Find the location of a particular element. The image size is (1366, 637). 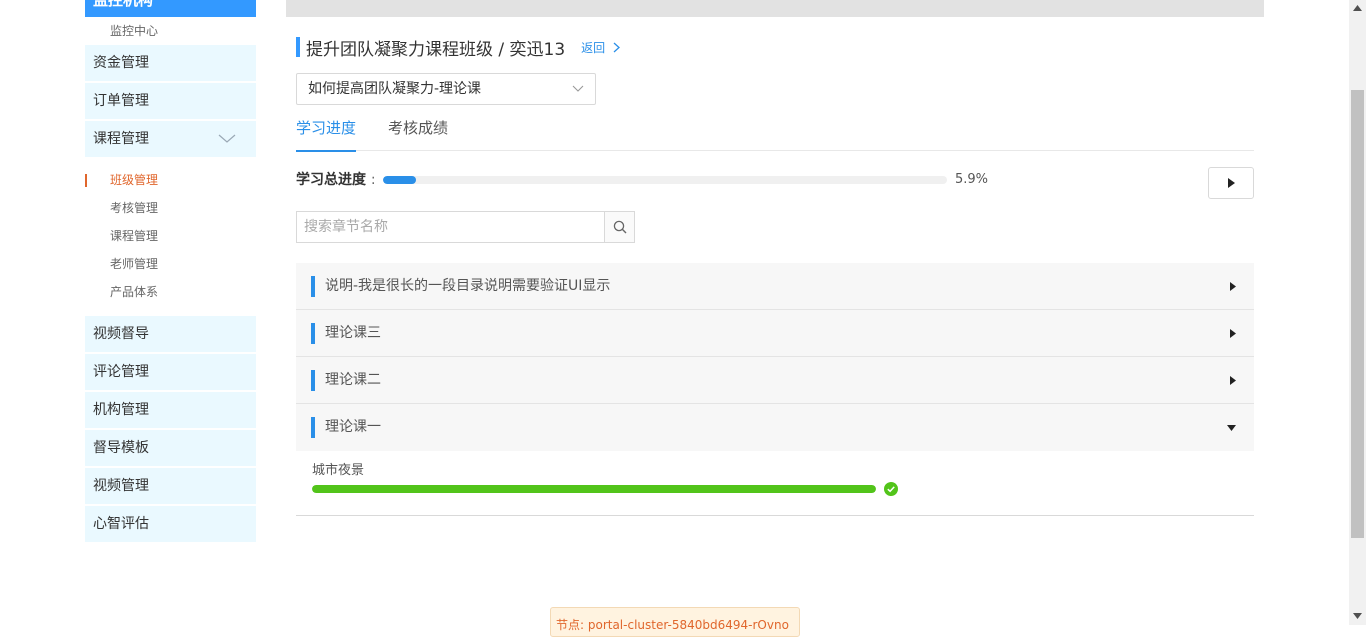

scroll-down-icon is located at coordinates (1357, 616).